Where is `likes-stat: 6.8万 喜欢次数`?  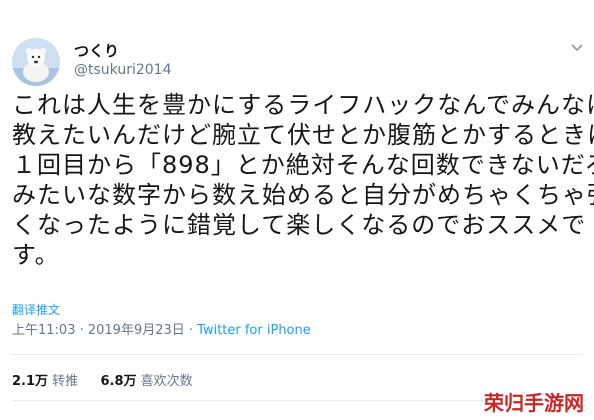 likes-stat: 6.8万 喜欢次数 is located at coordinates (146, 381).